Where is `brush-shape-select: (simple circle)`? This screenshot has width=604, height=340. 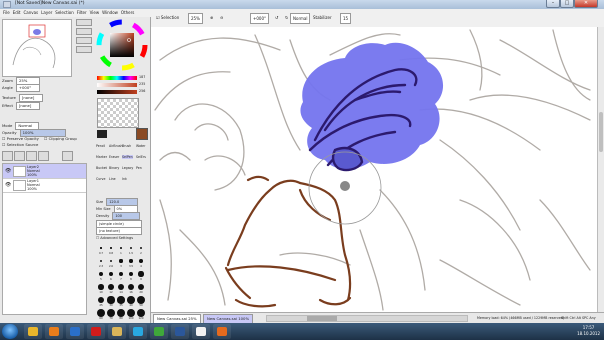
brush-shape-select: (simple circle) is located at coordinates (119, 224).